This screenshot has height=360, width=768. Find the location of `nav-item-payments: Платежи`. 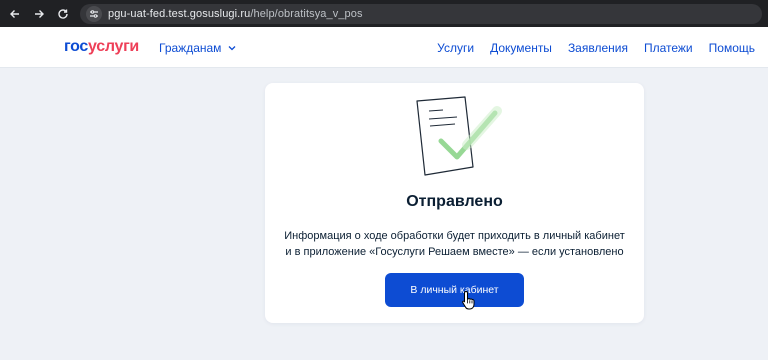

nav-item-payments: Платежи is located at coordinates (668, 48).